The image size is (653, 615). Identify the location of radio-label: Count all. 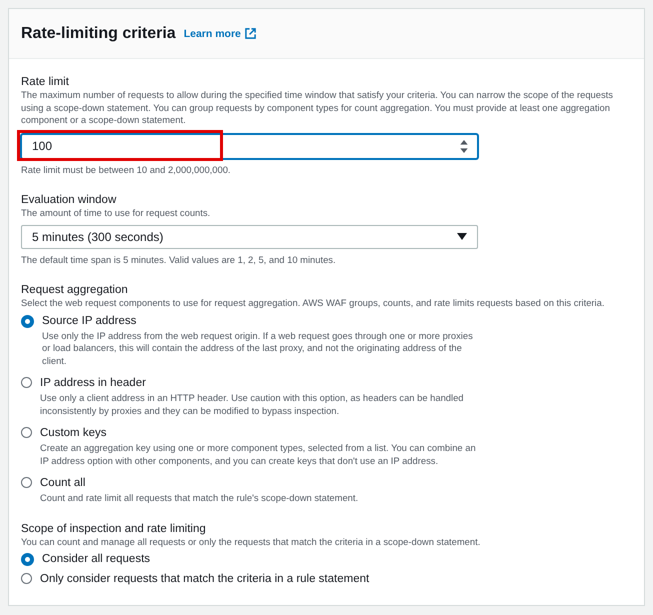
(199, 483).